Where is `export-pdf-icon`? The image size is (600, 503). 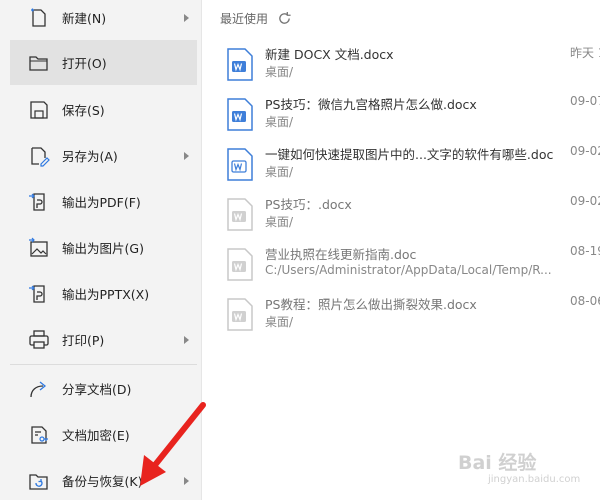 export-pdf-icon is located at coordinates (39, 202).